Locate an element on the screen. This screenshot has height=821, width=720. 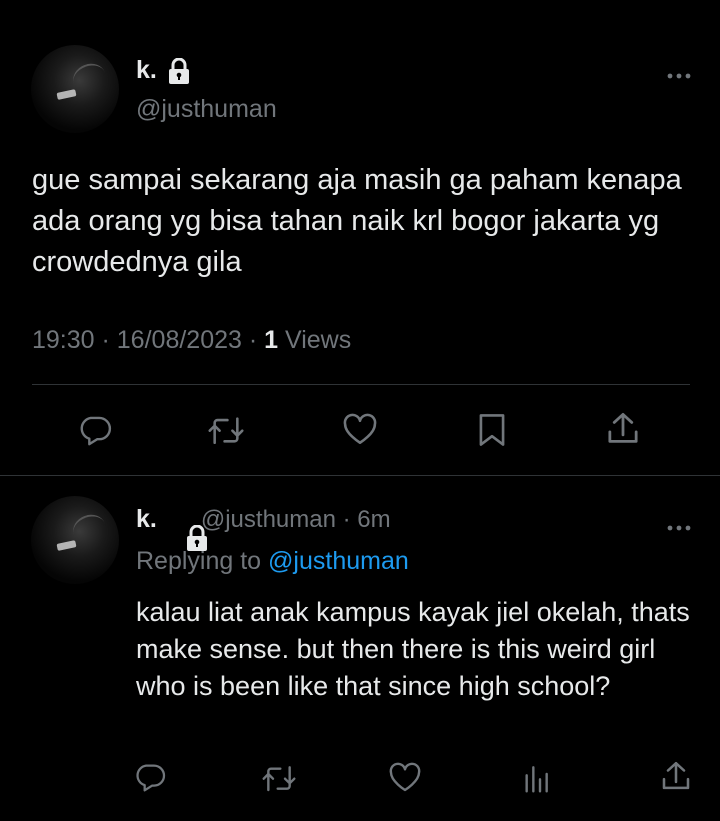
display-name: k. is located at coordinates (163, 70).